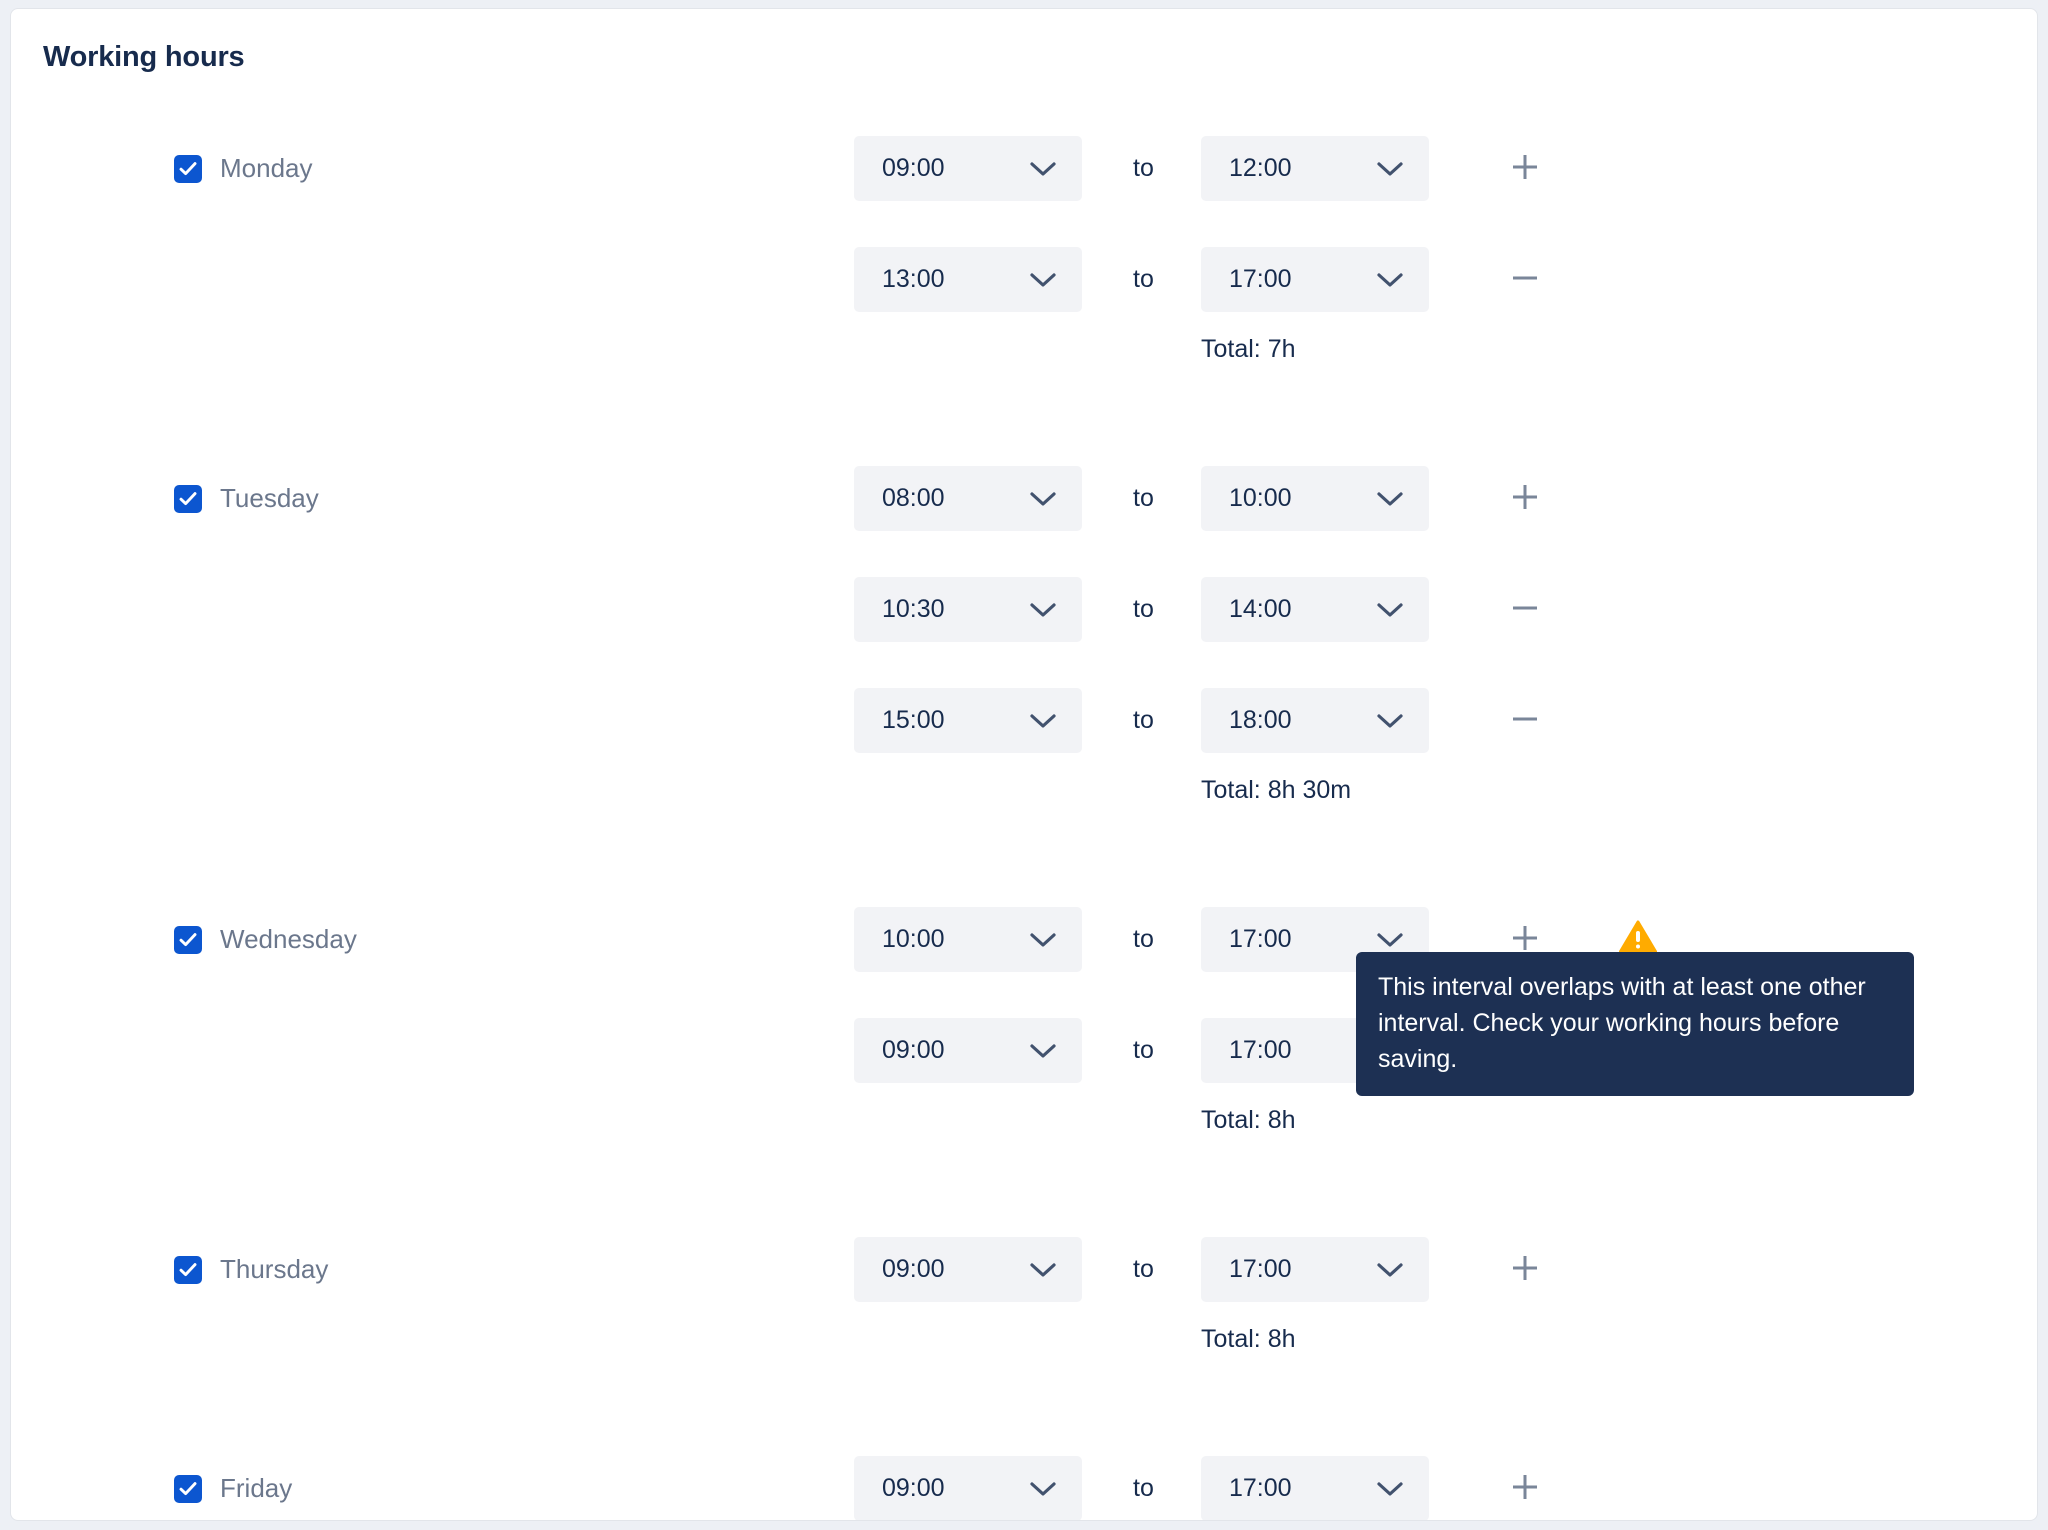 The width and height of the screenshot is (2048, 1530). What do you see at coordinates (1248, 1339) in the screenshot?
I see `day-total-text: Total: 8h` at bounding box center [1248, 1339].